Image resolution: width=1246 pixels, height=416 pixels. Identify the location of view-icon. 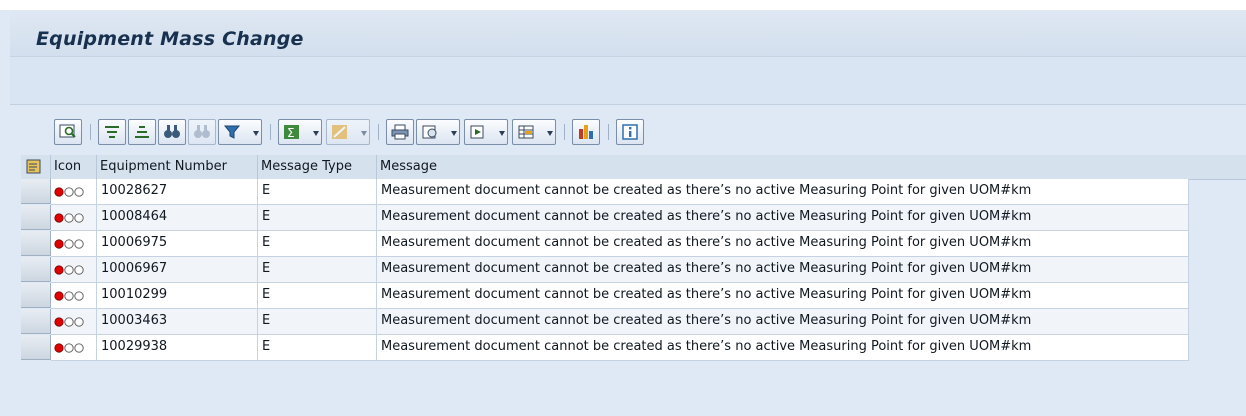
(429, 132).